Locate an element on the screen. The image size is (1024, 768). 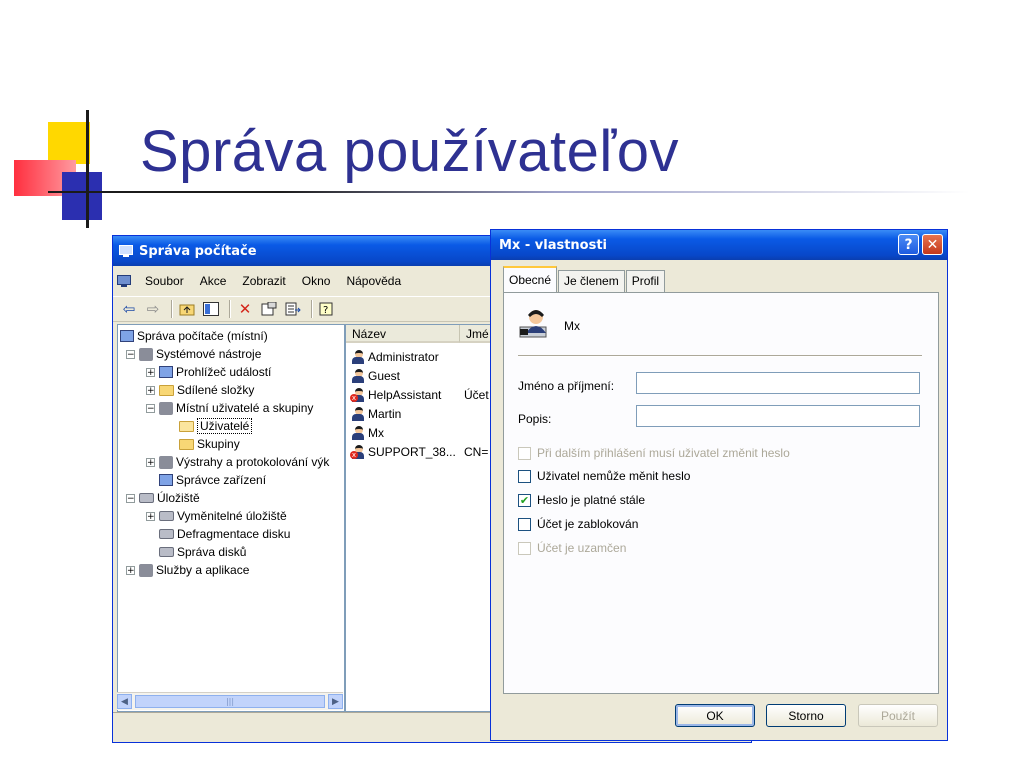
menu-akce: Akce is located at coordinates (213, 281).